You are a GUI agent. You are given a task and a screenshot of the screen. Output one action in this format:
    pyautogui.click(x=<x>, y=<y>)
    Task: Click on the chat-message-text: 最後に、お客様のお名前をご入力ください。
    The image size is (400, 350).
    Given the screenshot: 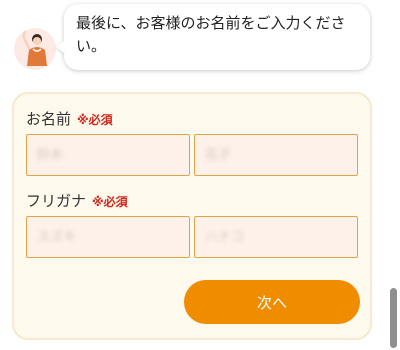 What is the action you would take?
    pyautogui.click(x=211, y=34)
    